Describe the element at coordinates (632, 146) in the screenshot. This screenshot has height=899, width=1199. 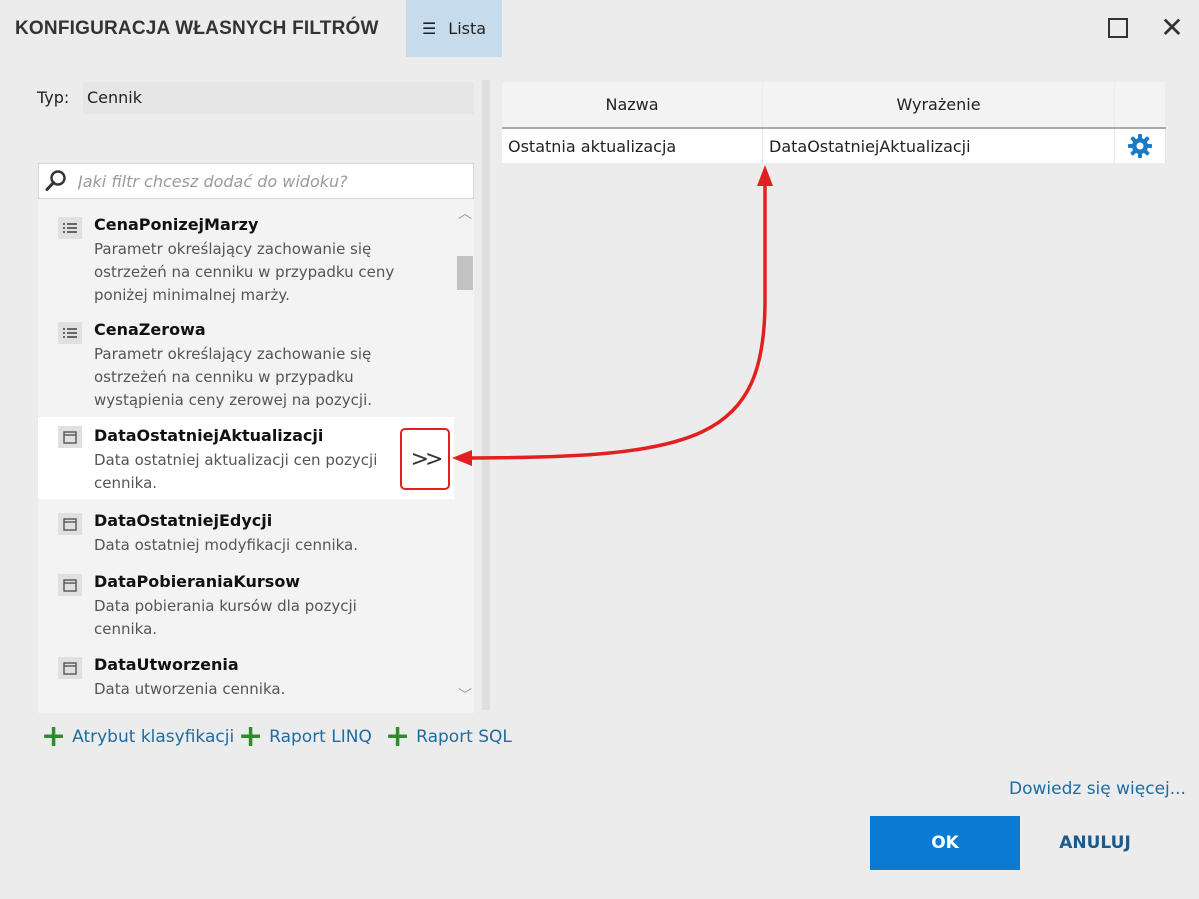
I see `cell-name: Ostatnia aktualizacja` at that location.